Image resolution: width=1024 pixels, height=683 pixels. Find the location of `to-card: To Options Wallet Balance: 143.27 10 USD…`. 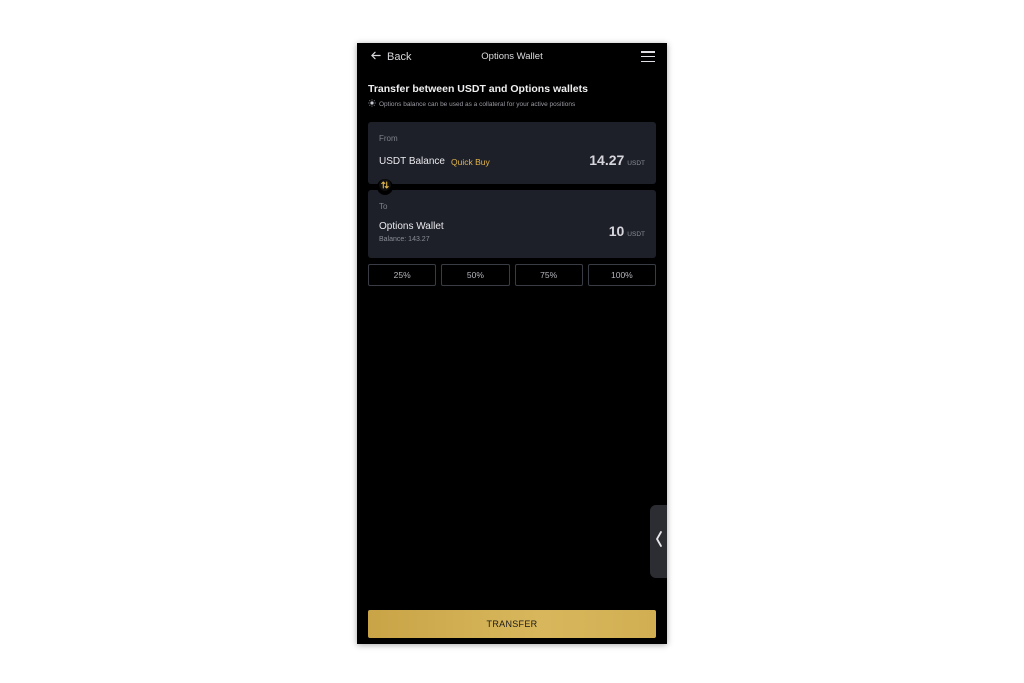

to-card: To Options Wallet Balance: 143.27 10 USD… is located at coordinates (512, 224).